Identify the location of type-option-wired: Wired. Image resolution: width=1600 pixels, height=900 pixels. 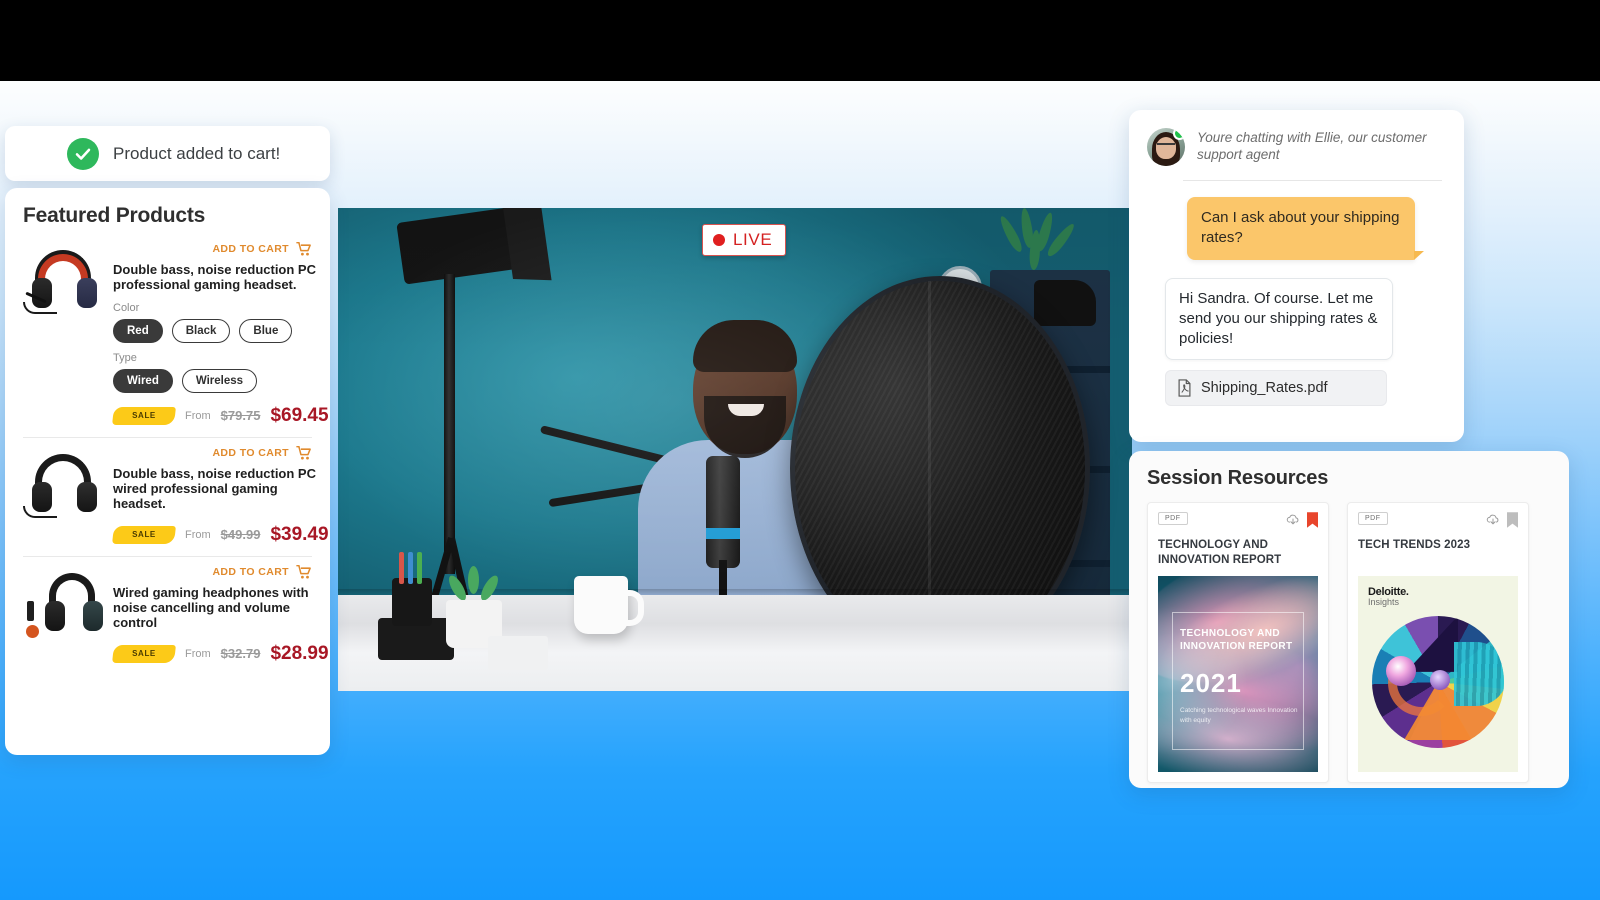
(143, 380).